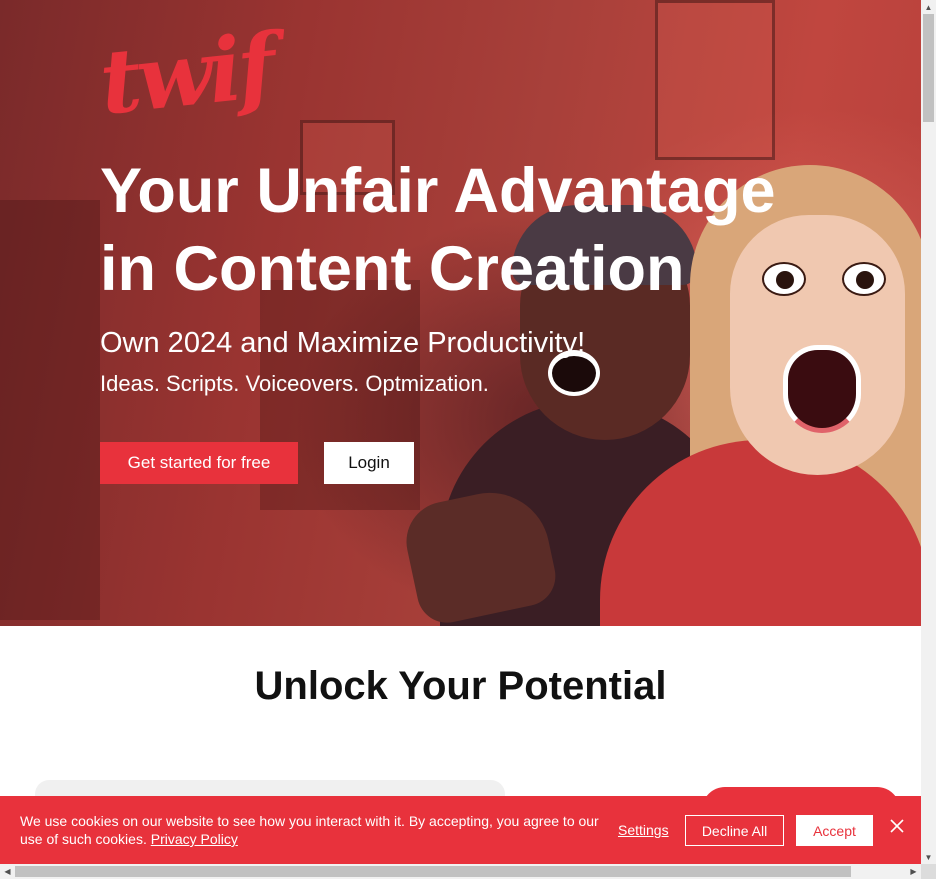  What do you see at coordinates (433, 871) in the screenshot?
I see `horizontal-scroll-thumb` at bounding box center [433, 871].